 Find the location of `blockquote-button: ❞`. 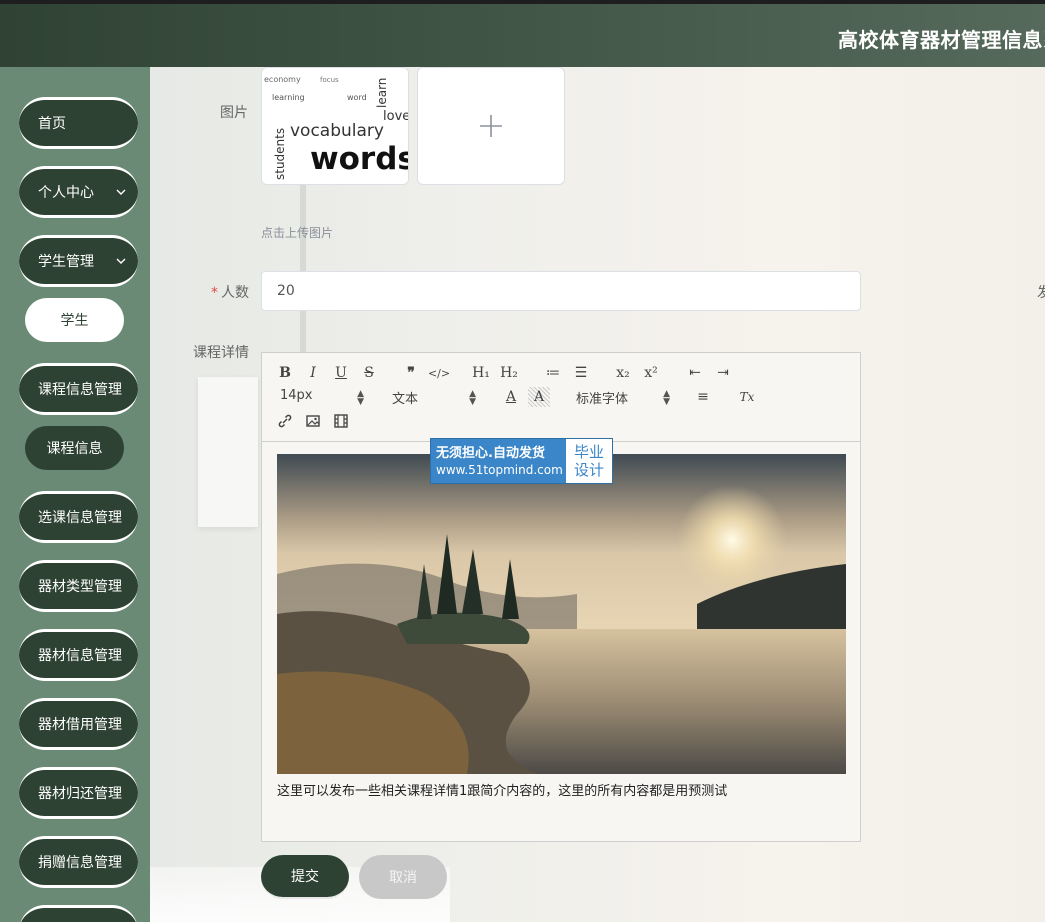

blockquote-button: ❞ is located at coordinates (411, 373).